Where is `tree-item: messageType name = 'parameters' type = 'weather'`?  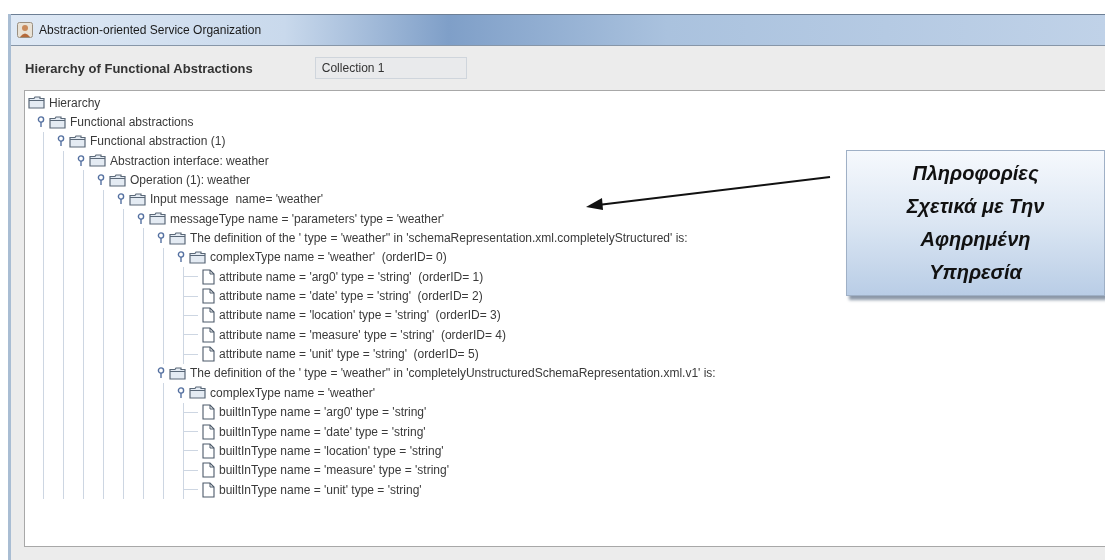
tree-item: messageType name = 'parameters' type = 'weather' is located at coordinates (307, 218).